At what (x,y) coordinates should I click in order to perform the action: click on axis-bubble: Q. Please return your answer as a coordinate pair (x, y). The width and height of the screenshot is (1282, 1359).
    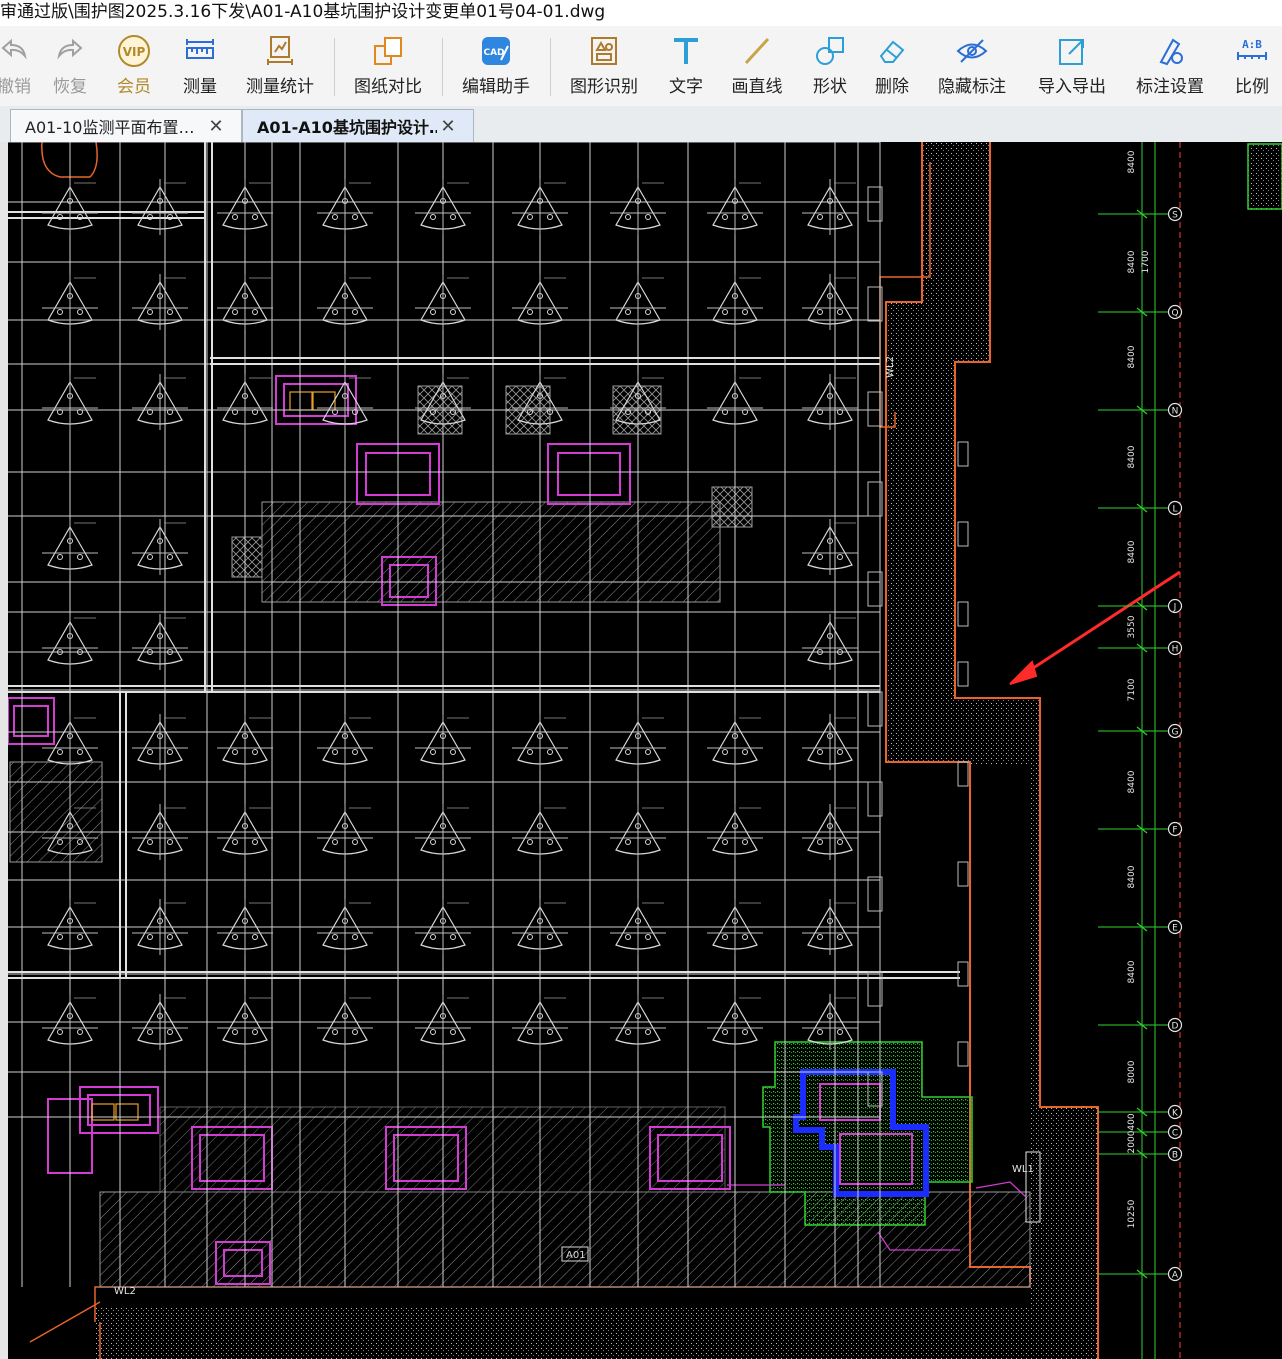
    Looking at the image, I should click on (1175, 312).